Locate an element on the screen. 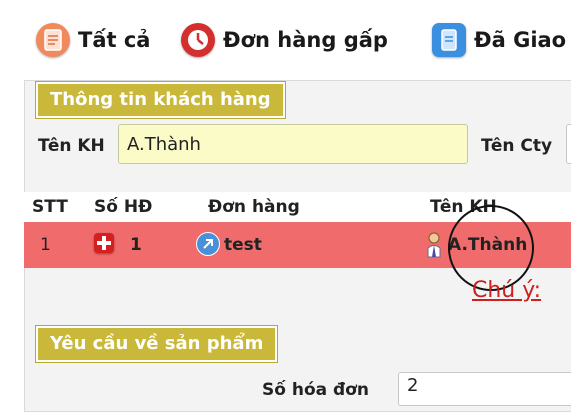 Image resolution: width=571 pixels, height=412 pixels. invoice-number-label: Số hóa đơn is located at coordinates (315, 390).